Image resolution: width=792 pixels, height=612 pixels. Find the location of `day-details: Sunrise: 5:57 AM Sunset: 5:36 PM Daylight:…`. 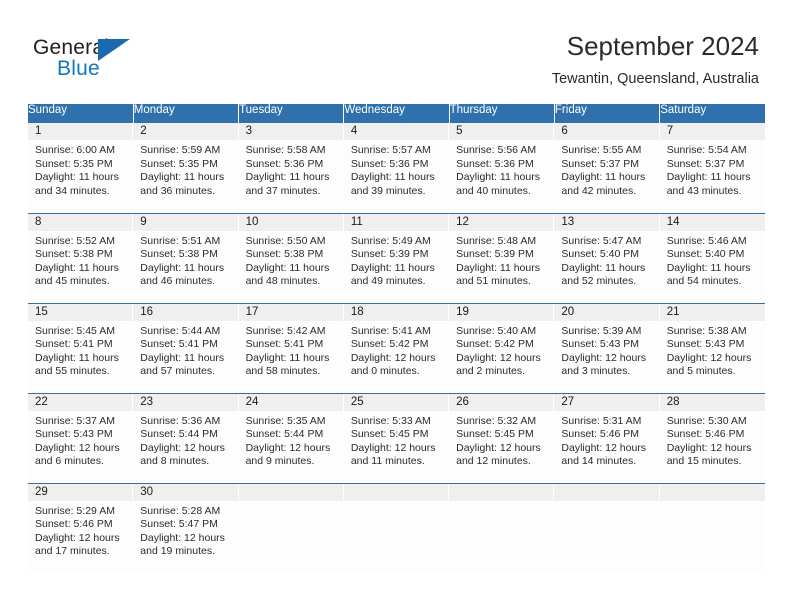

day-details: Sunrise: 5:57 AM Sunset: 5:36 PM Daylight:… is located at coordinates (396, 169).